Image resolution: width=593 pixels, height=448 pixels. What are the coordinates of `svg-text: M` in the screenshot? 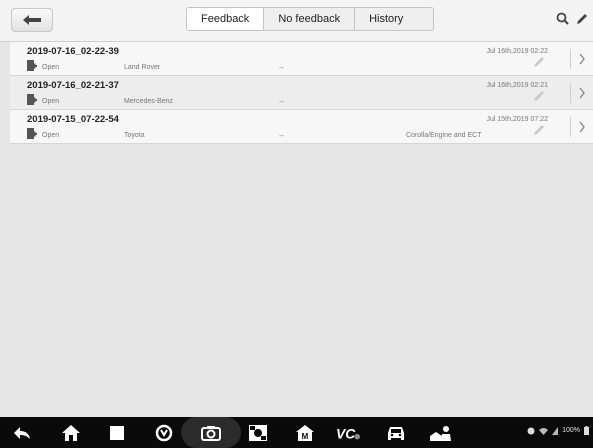 It's located at (305, 436).